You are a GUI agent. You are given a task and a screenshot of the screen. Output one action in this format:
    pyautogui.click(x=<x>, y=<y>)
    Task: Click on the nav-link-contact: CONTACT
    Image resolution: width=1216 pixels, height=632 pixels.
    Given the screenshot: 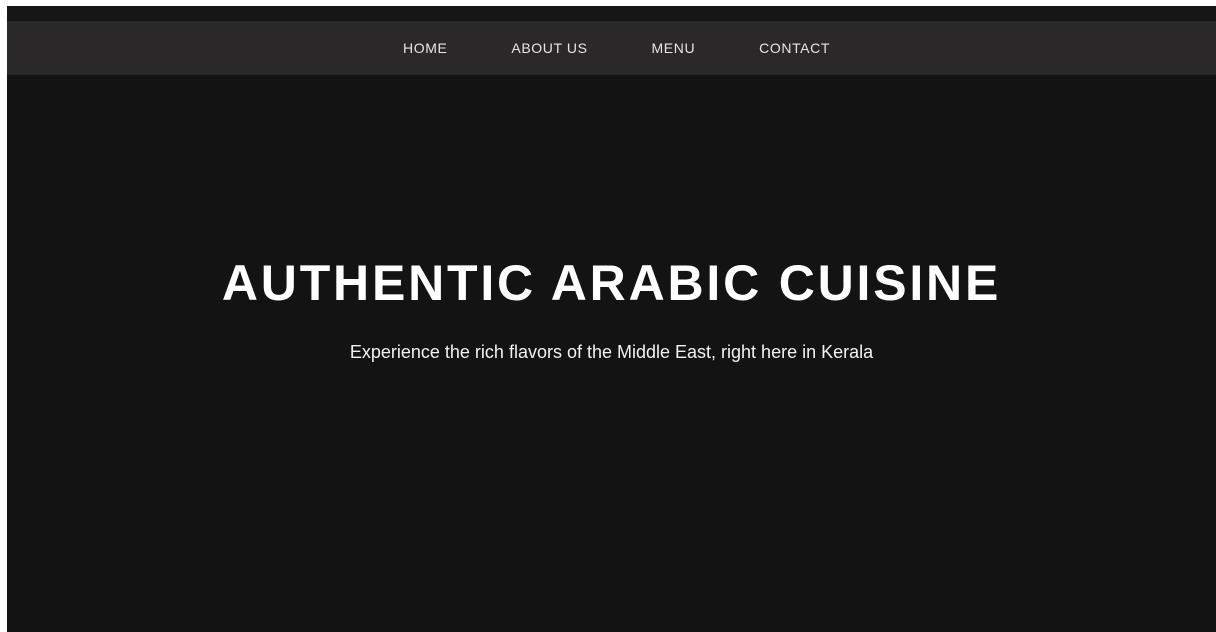 What is the action you would take?
    pyautogui.click(x=794, y=48)
    